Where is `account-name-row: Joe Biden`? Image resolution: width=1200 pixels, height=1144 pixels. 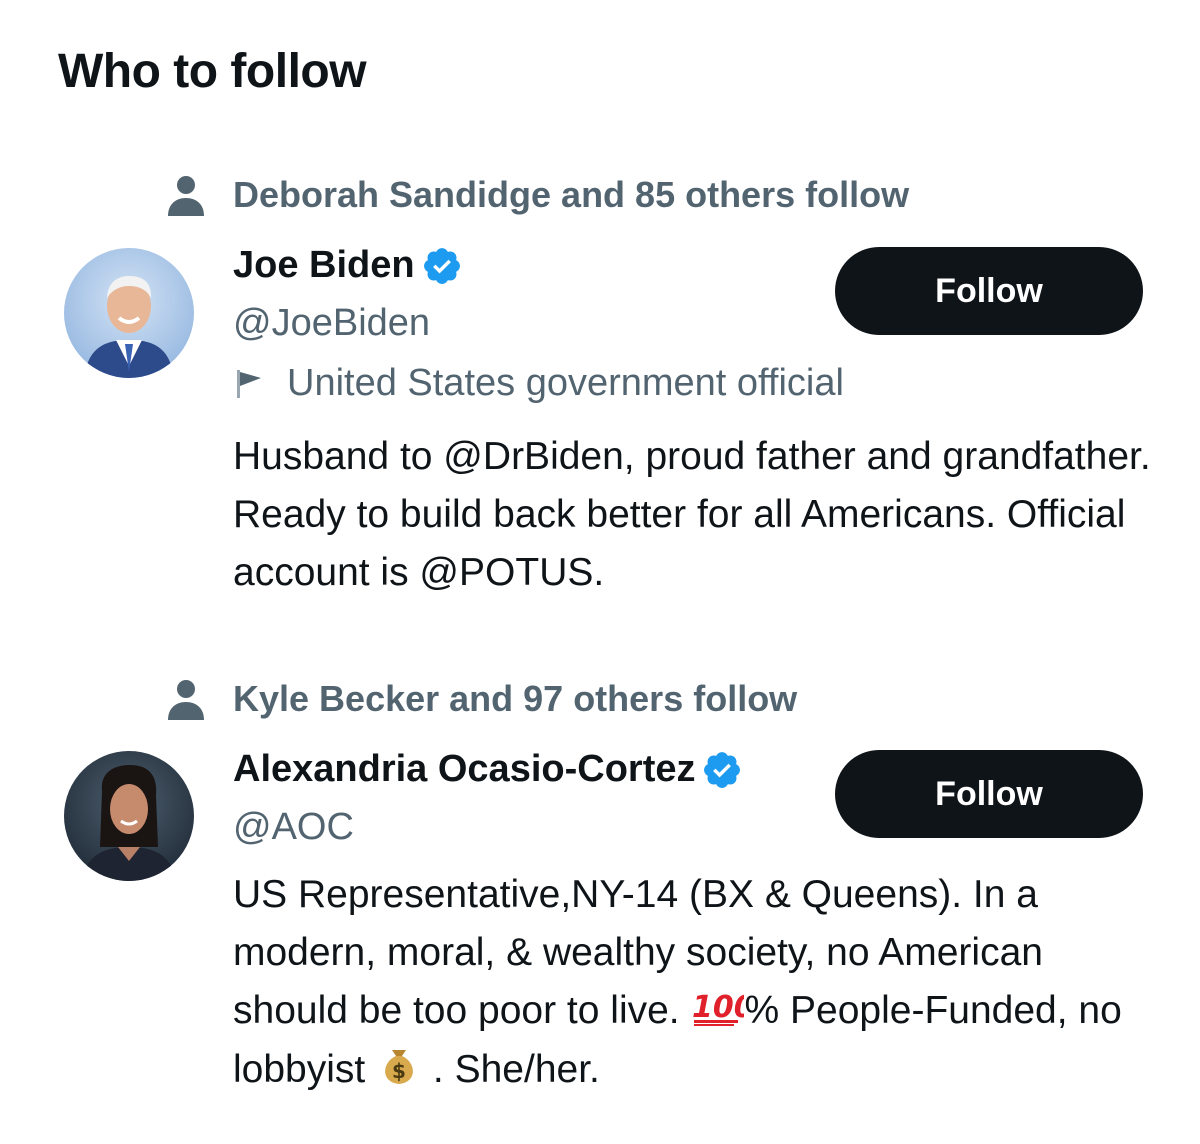 account-name-row: Joe Biden is located at coordinates (348, 265).